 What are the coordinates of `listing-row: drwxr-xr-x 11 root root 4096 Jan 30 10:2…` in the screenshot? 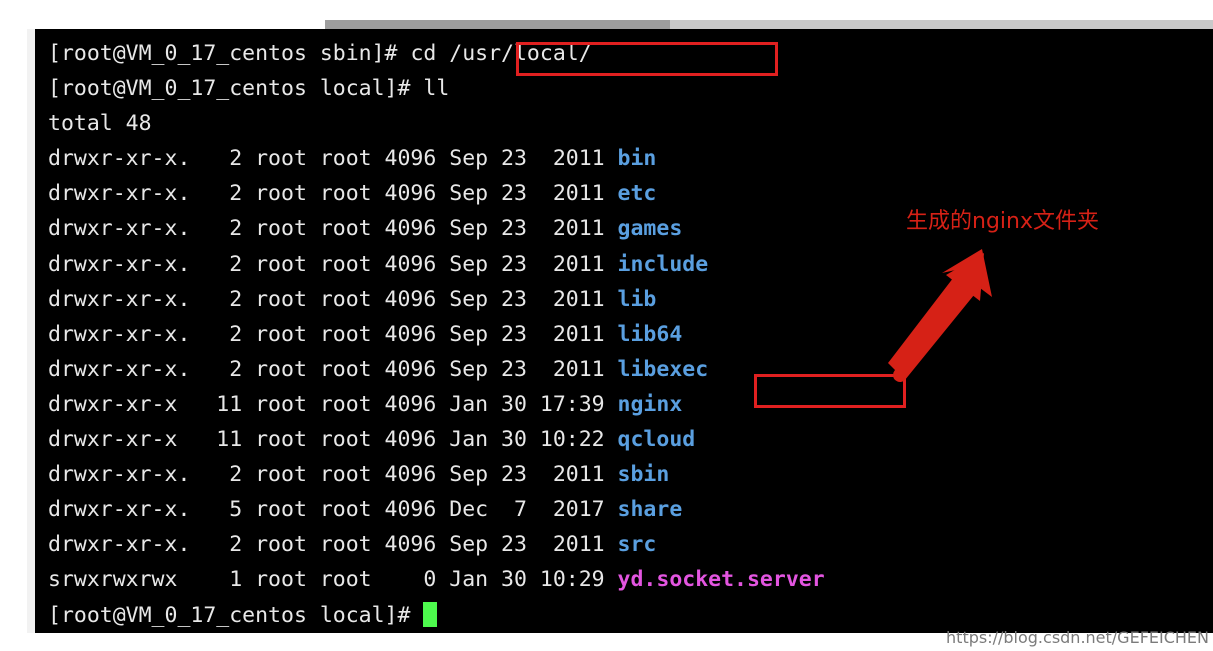 It's located at (436, 439).